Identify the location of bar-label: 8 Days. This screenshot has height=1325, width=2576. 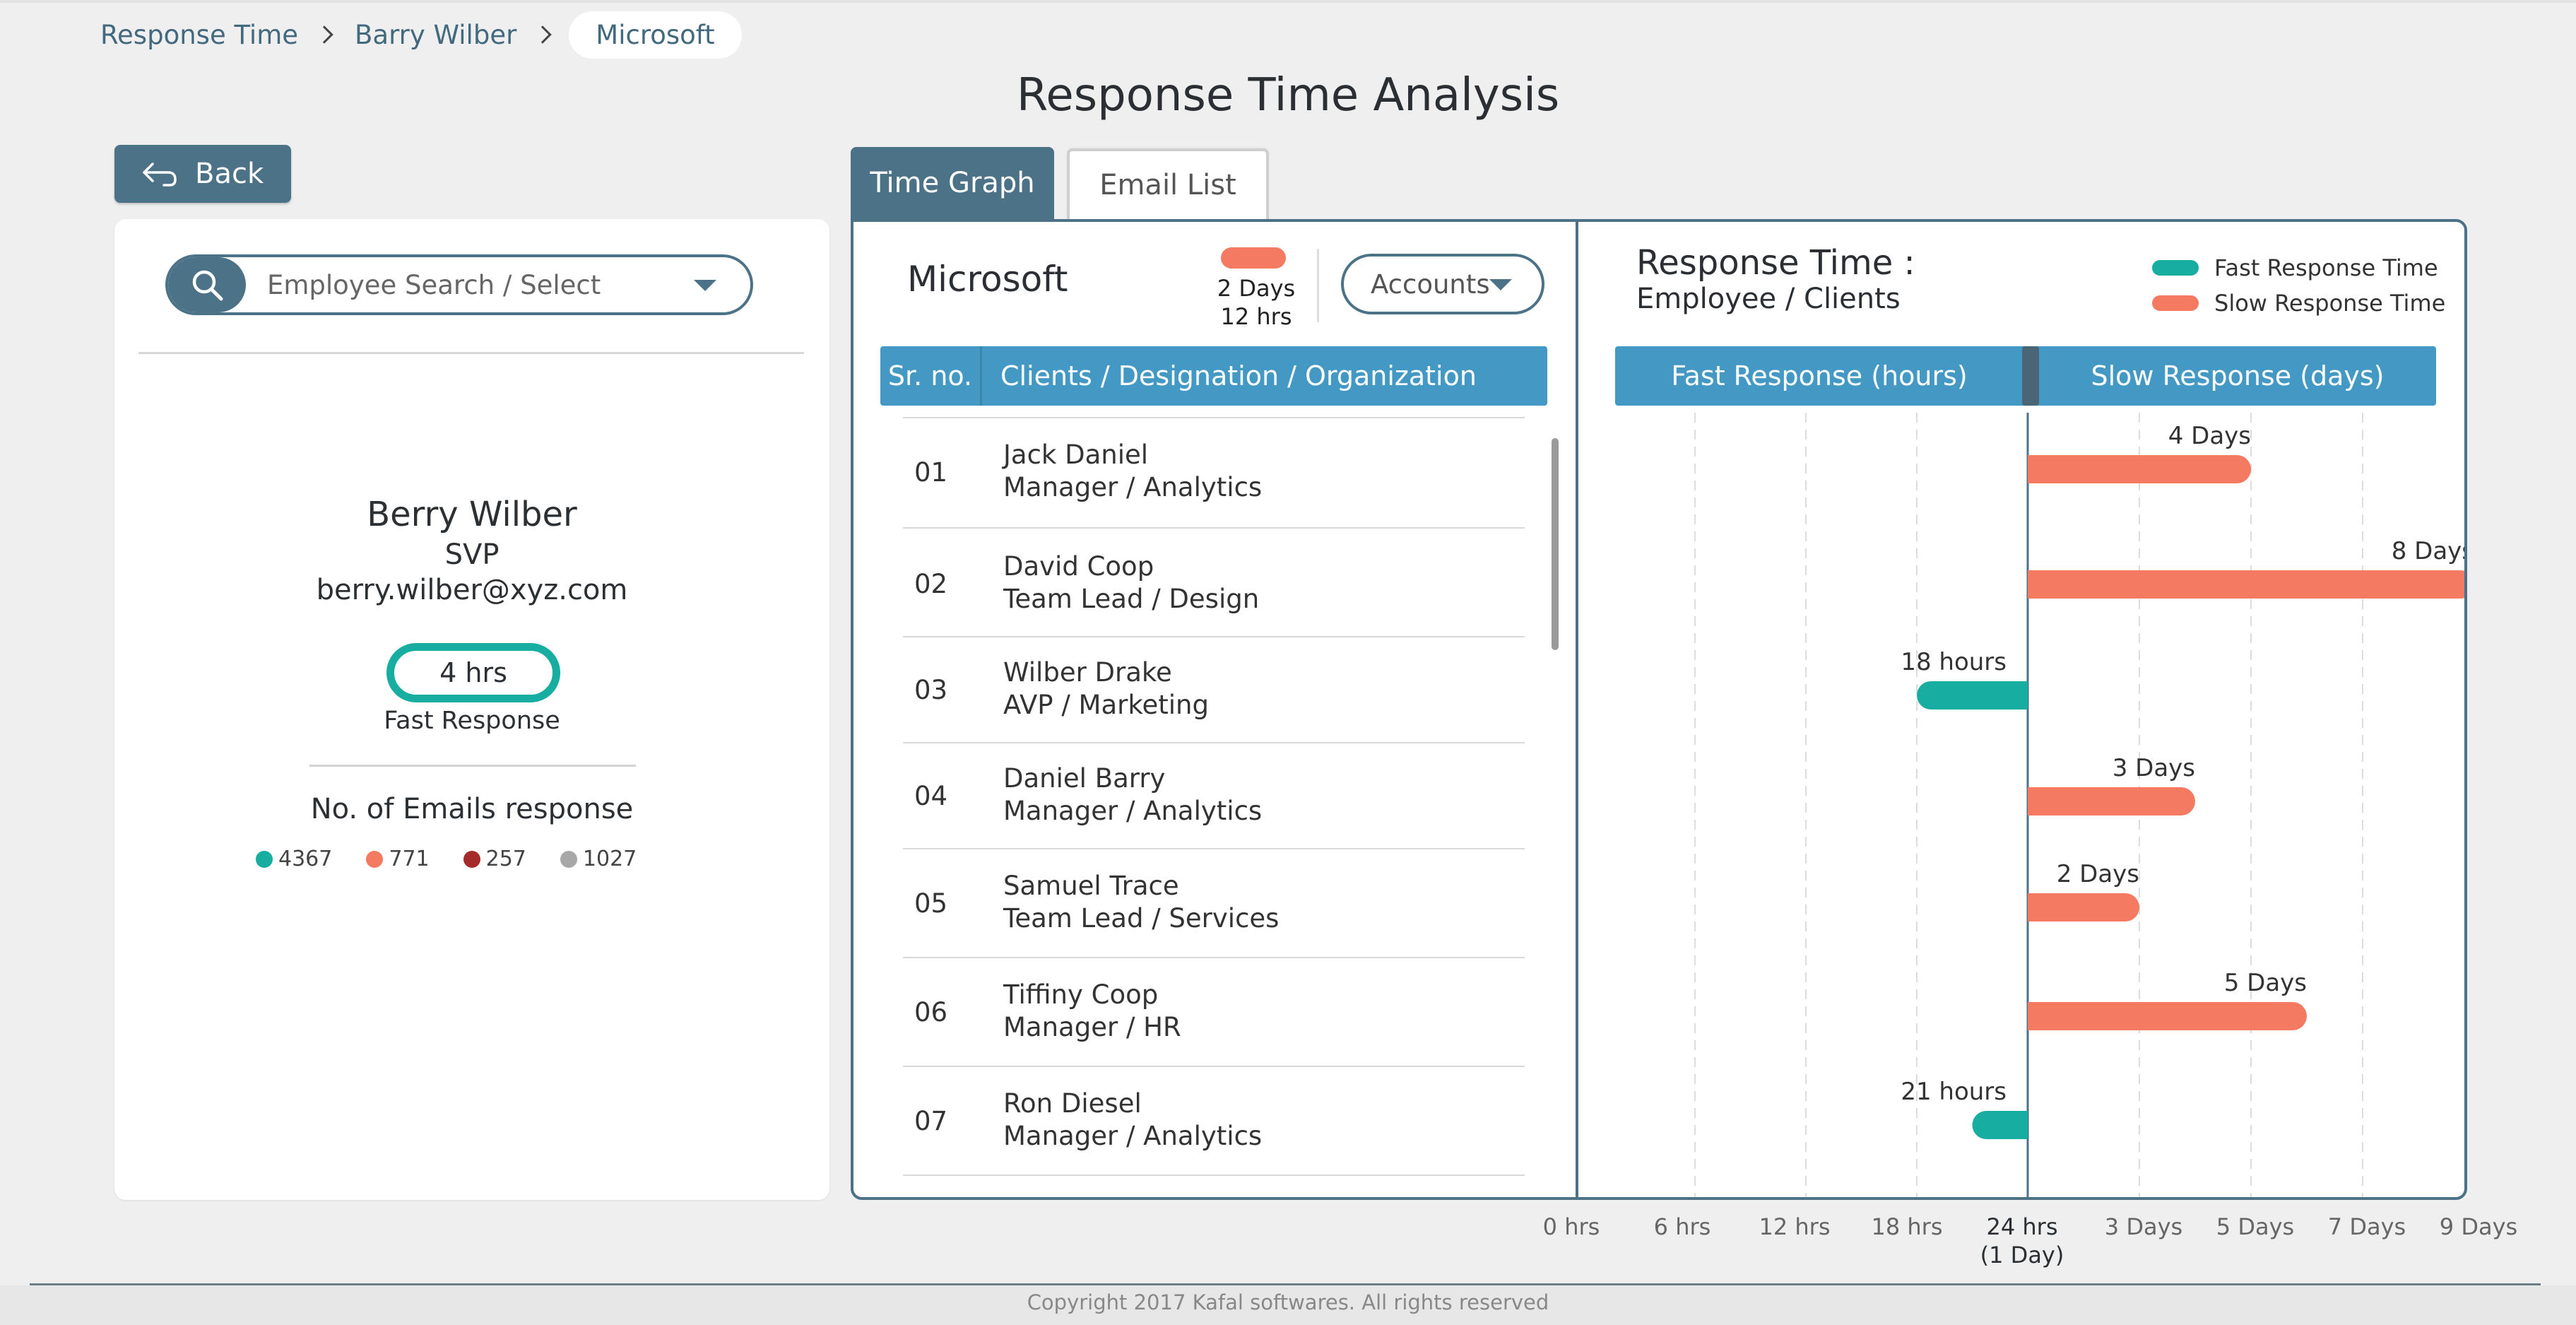
(2428, 551).